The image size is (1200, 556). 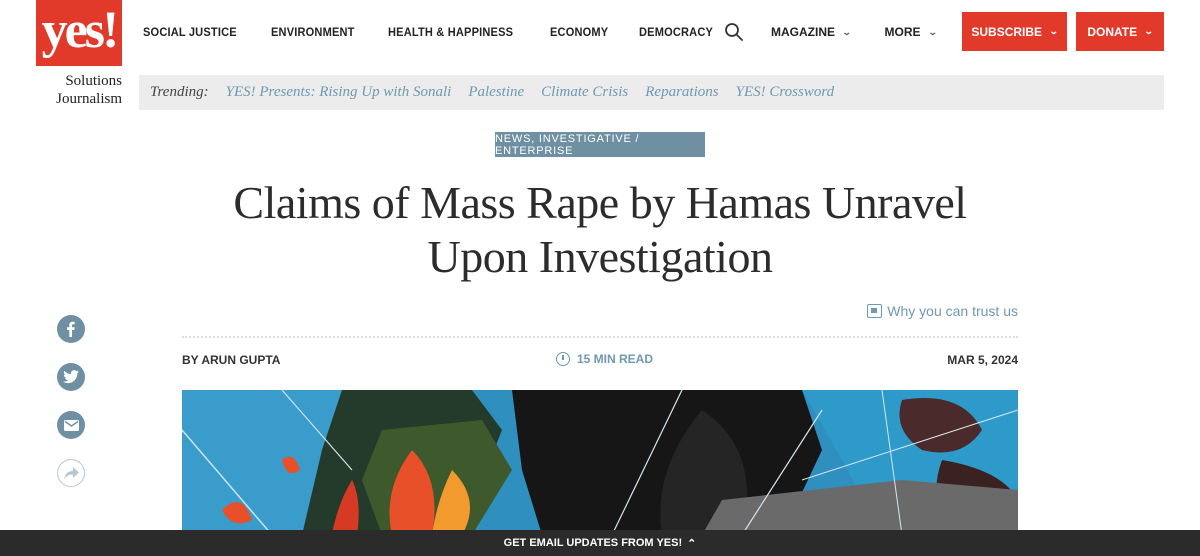 What do you see at coordinates (600, 202) in the screenshot?
I see `article-title-line1: Claims of Mass Rape by Hamas Unravel` at bounding box center [600, 202].